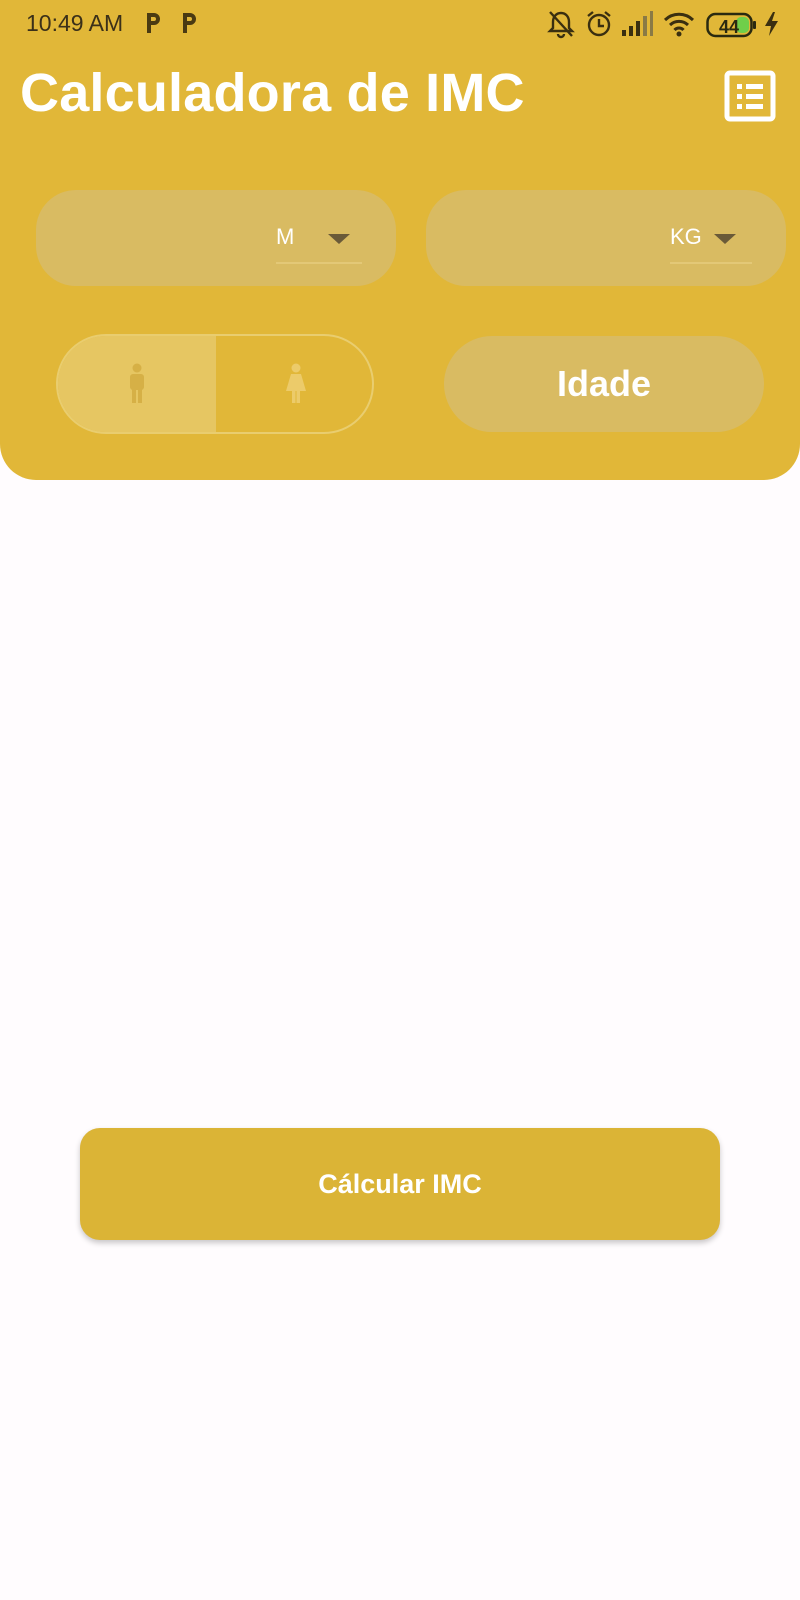 This screenshot has width=800, height=1600. I want to click on status-bar: 10:49 AM 44, so click(400, 24).